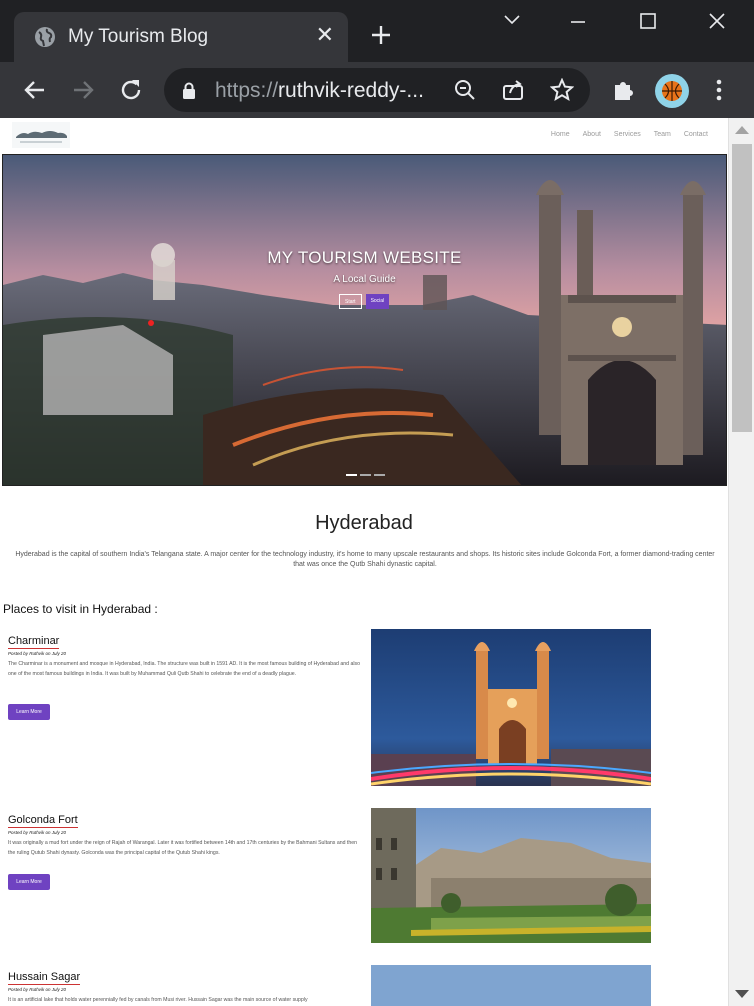 The image size is (754, 1006). What do you see at coordinates (742, 994) in the screenshot?
I see `scroll-down-arrow-icon` at bounding box center [742, 994].